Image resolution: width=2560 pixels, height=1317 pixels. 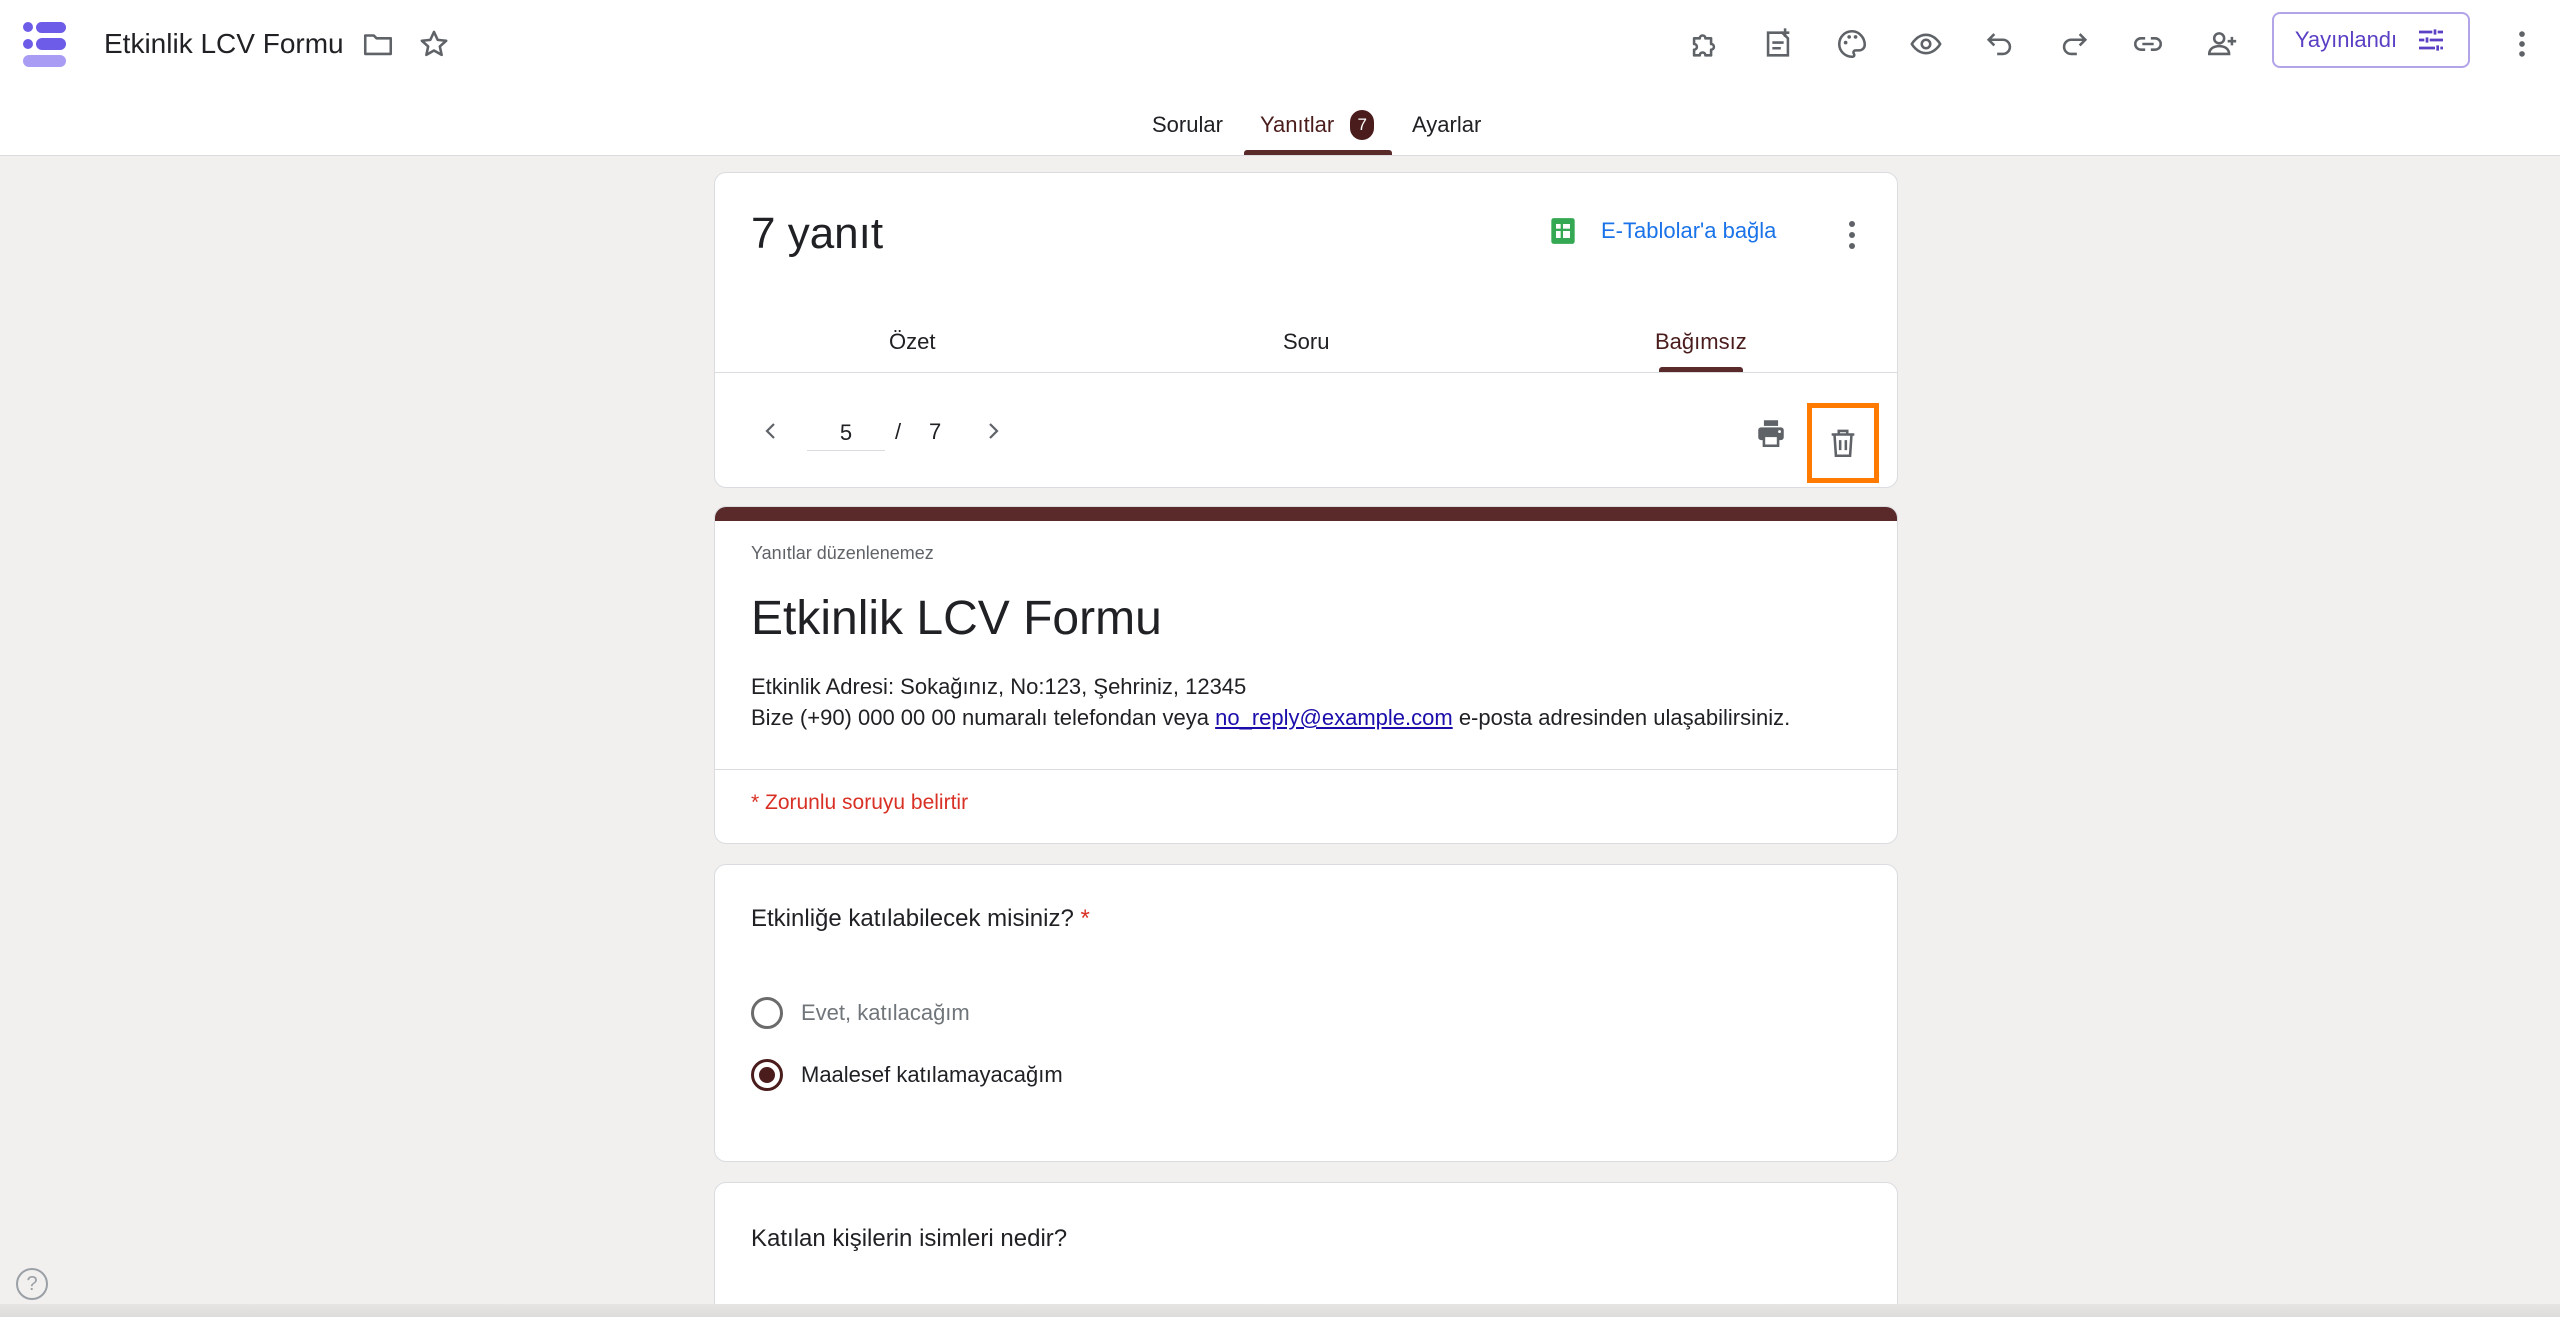 I want to click on link-to-sheets-button: E-Tablolar'a bağla, so click(x=1662, y=231).